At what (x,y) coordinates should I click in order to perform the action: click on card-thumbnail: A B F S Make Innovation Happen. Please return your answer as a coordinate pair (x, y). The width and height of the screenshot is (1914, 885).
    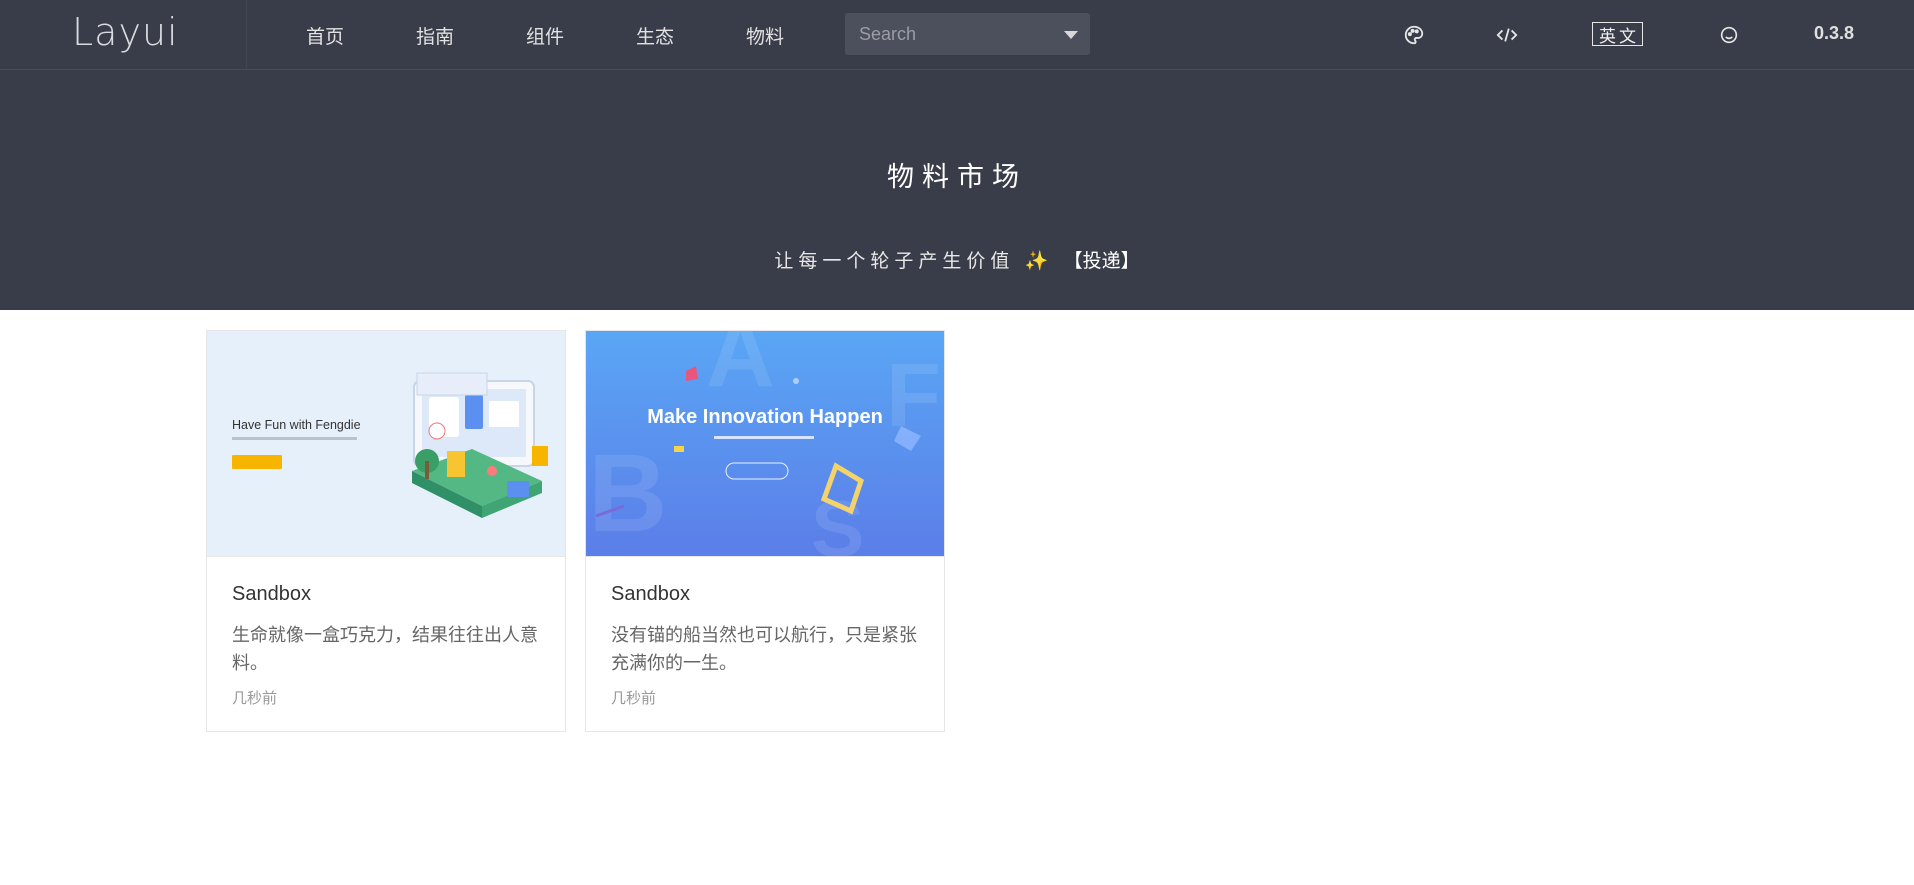
    Looking at the image, I should click on (765, 444).